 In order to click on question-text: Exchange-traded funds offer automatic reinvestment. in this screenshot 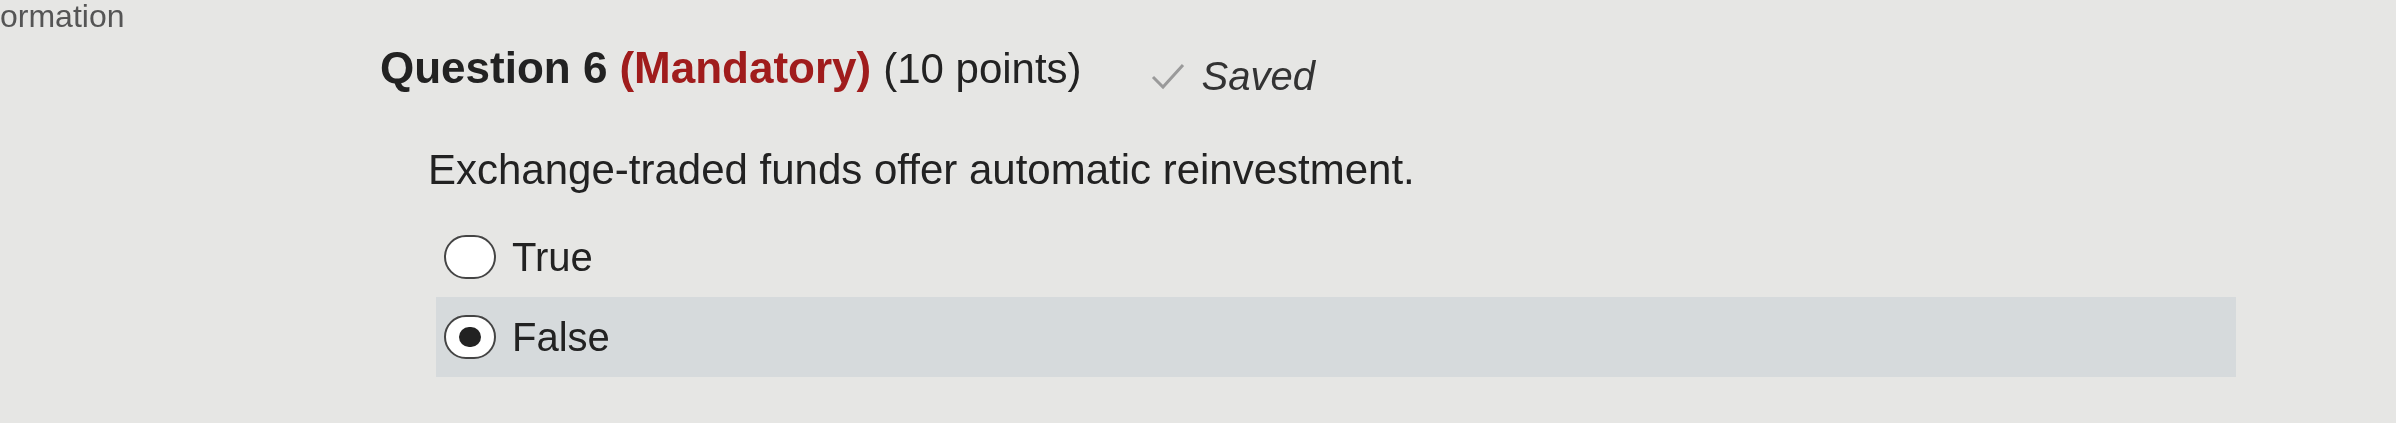, I will do `click(922, 170)`.